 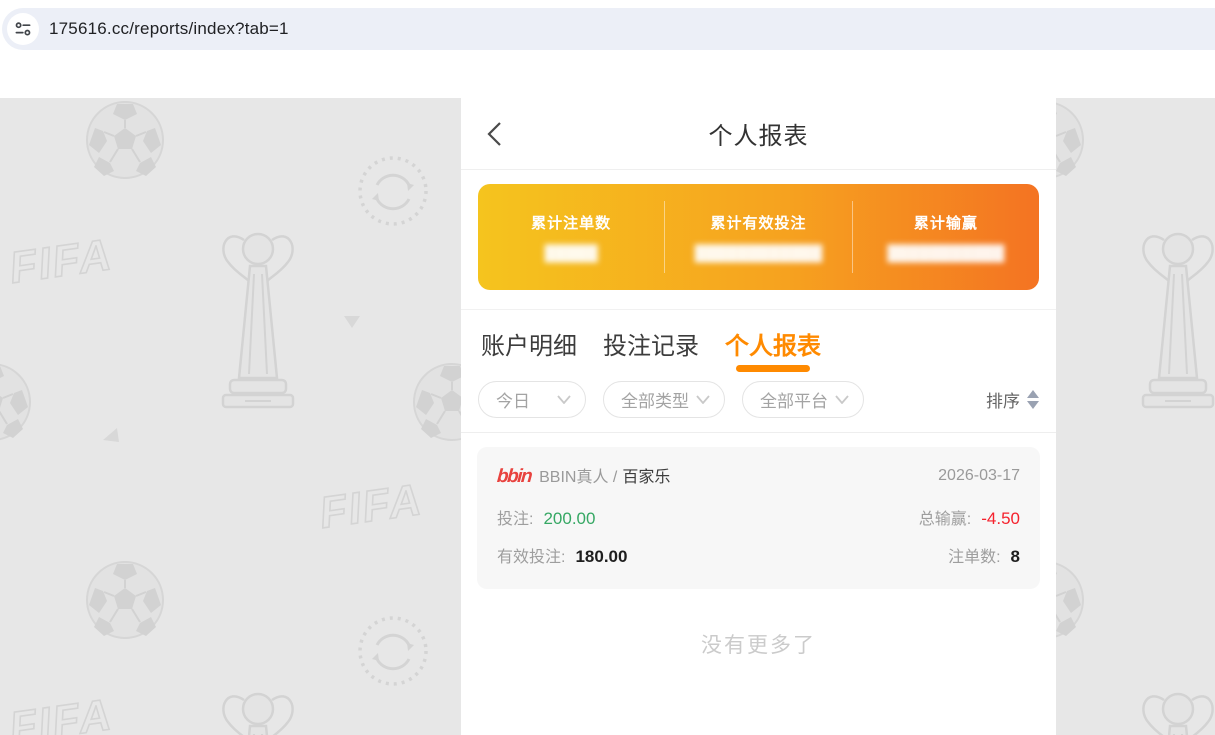 What do you see at coordinates (655, 401) in the screenshot?
I see `filter-label: 全部类型` at bounding box center [655, 401].